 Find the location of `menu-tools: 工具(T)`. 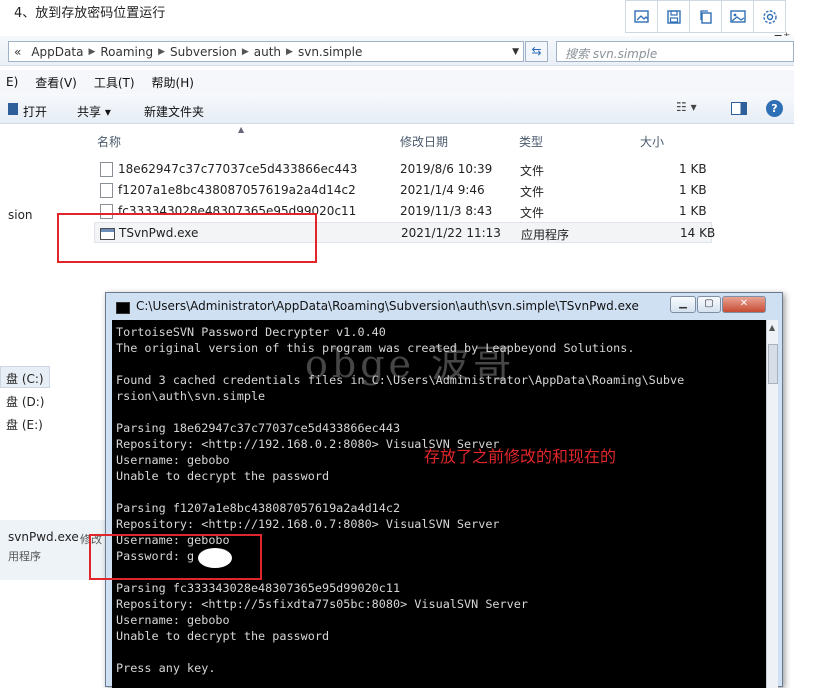

menu-tools: 工具(T) is located at coordinates (114, 82).